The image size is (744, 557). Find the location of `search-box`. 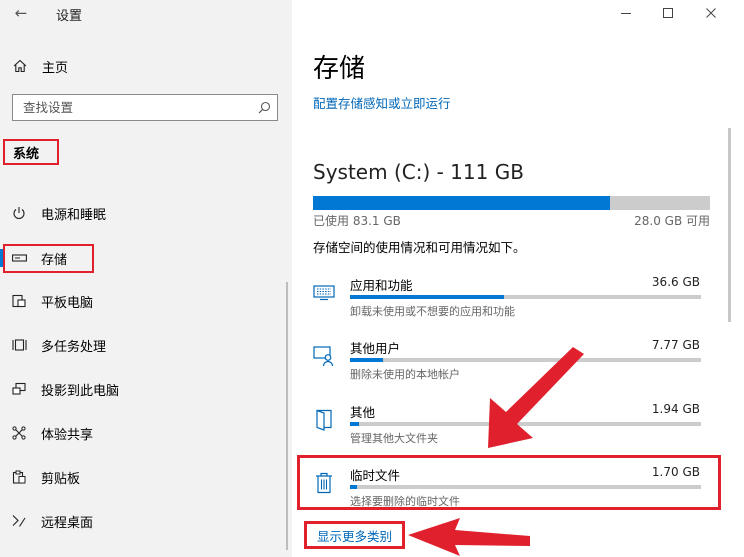

search-box is located at coordinates (145, 107).